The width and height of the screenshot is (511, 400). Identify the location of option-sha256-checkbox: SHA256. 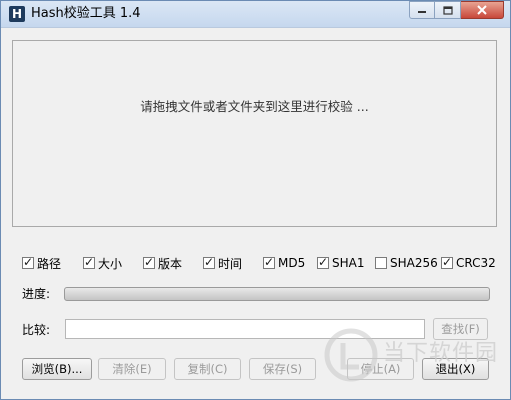
(406, 263).